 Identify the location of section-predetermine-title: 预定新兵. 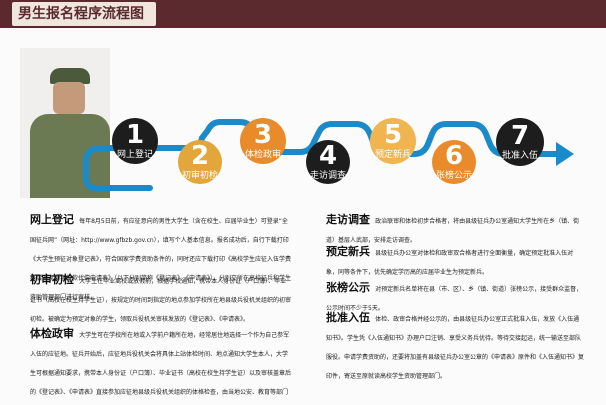
(348, 251).